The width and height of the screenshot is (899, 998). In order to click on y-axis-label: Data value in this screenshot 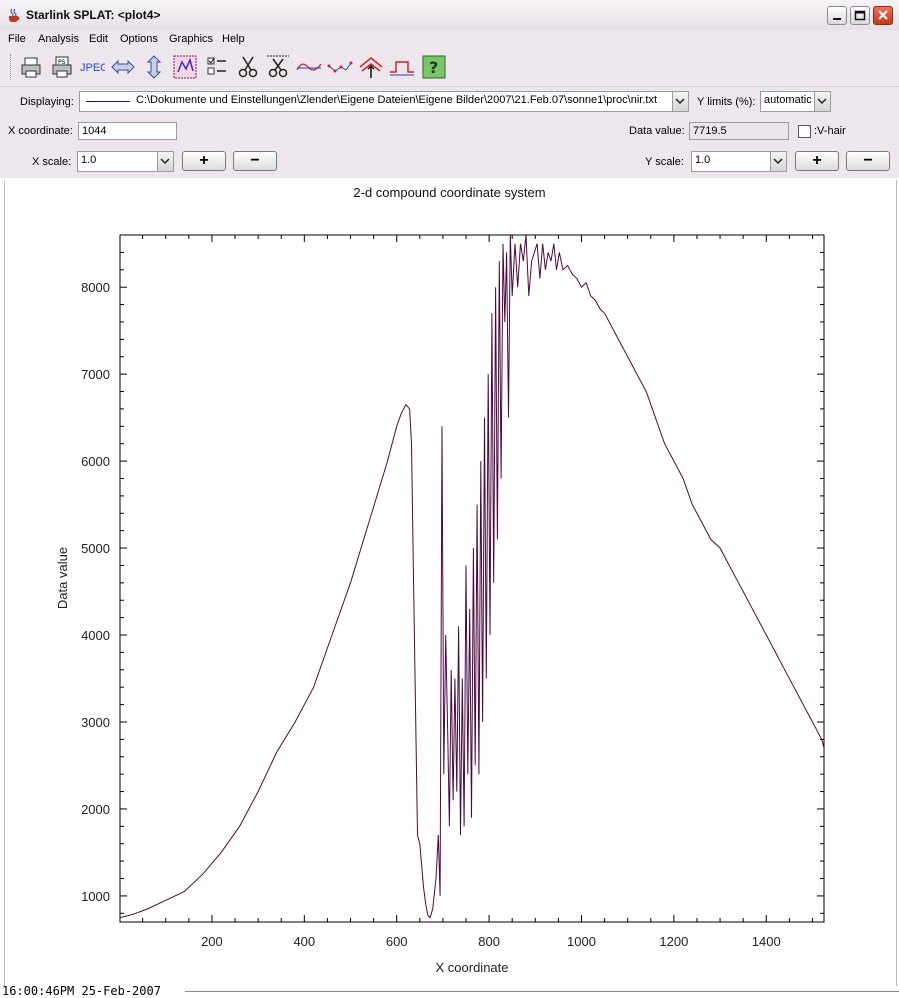, I will do `click(62, 578)`.